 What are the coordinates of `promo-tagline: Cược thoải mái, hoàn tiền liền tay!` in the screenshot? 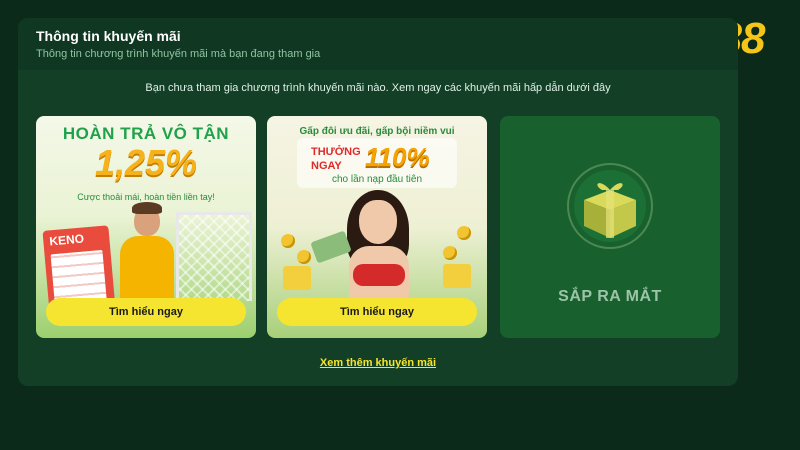 It's located at (146, 197).